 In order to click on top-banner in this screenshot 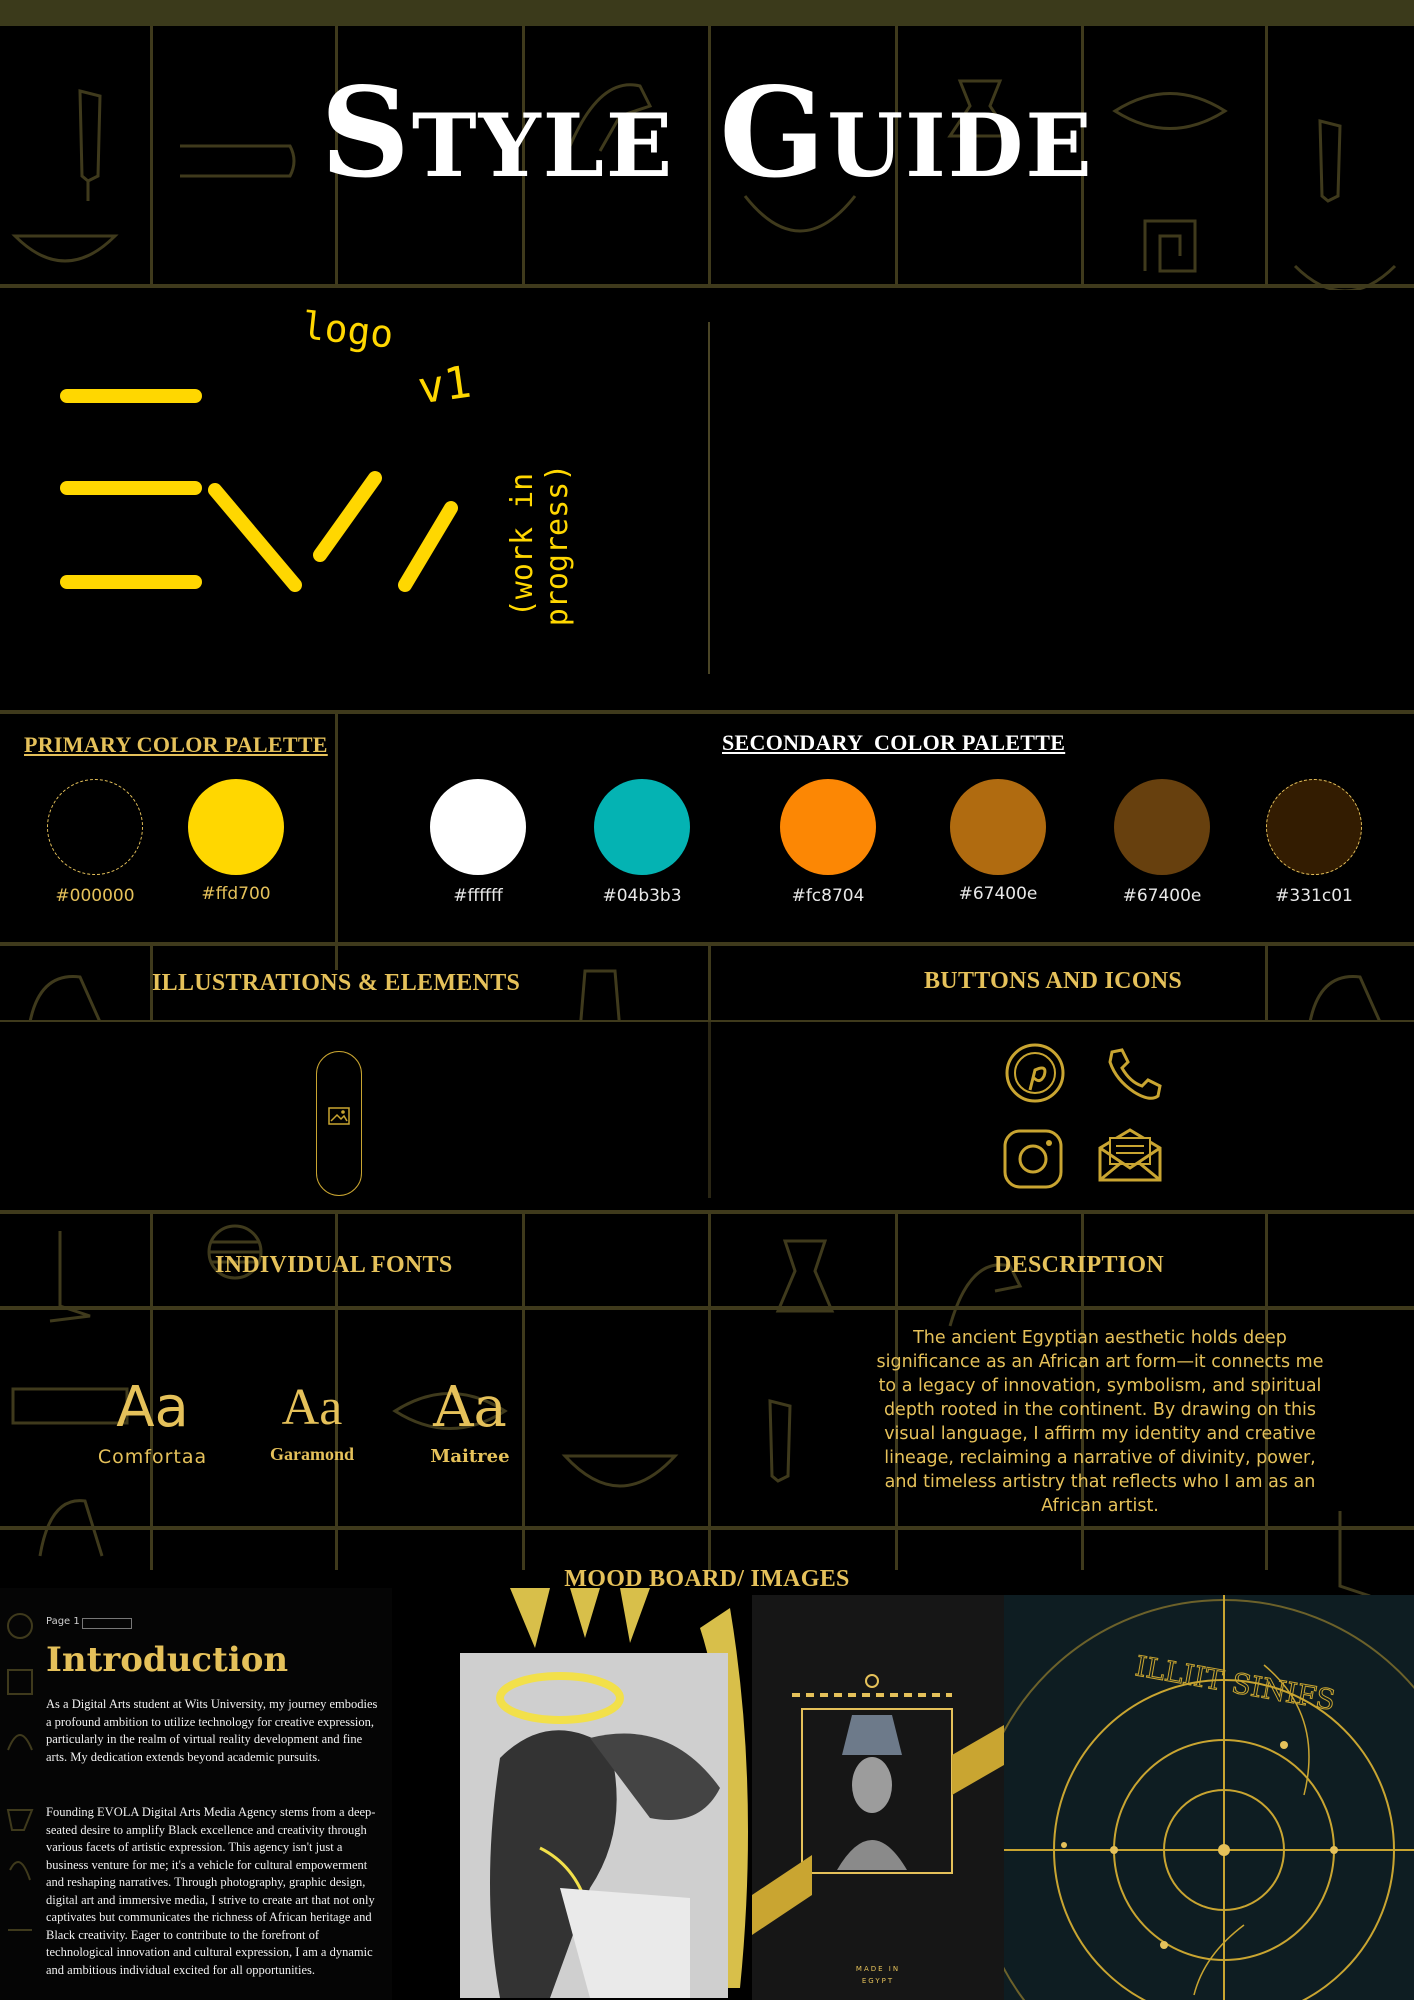, I will do `click(707, 13)`.